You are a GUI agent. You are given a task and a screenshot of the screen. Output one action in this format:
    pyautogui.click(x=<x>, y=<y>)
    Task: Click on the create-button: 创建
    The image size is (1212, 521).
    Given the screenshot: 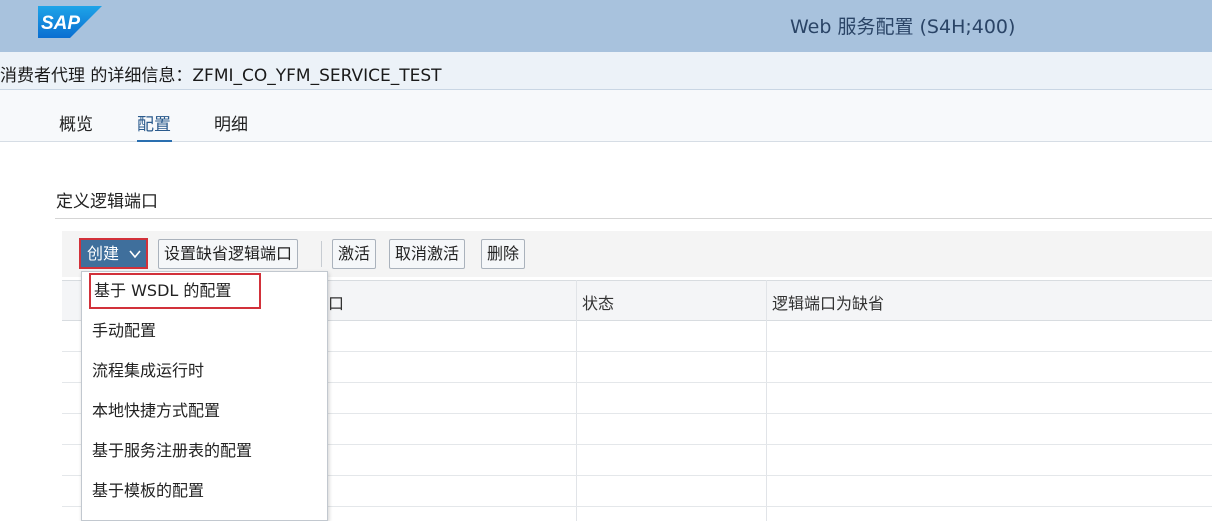 What is the action you would take?
    pyautogui.click(x=113, y=253)
    